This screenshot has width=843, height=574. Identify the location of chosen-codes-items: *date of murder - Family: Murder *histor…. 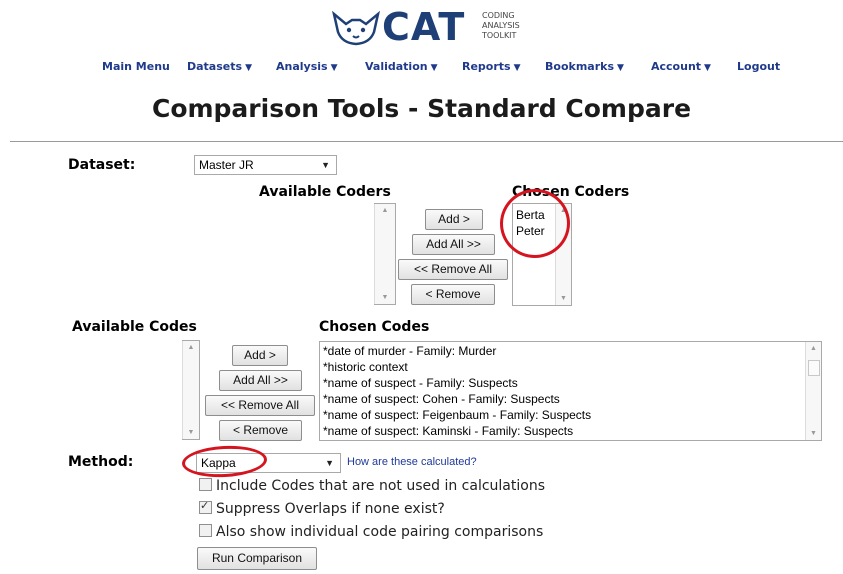
(562, 391).